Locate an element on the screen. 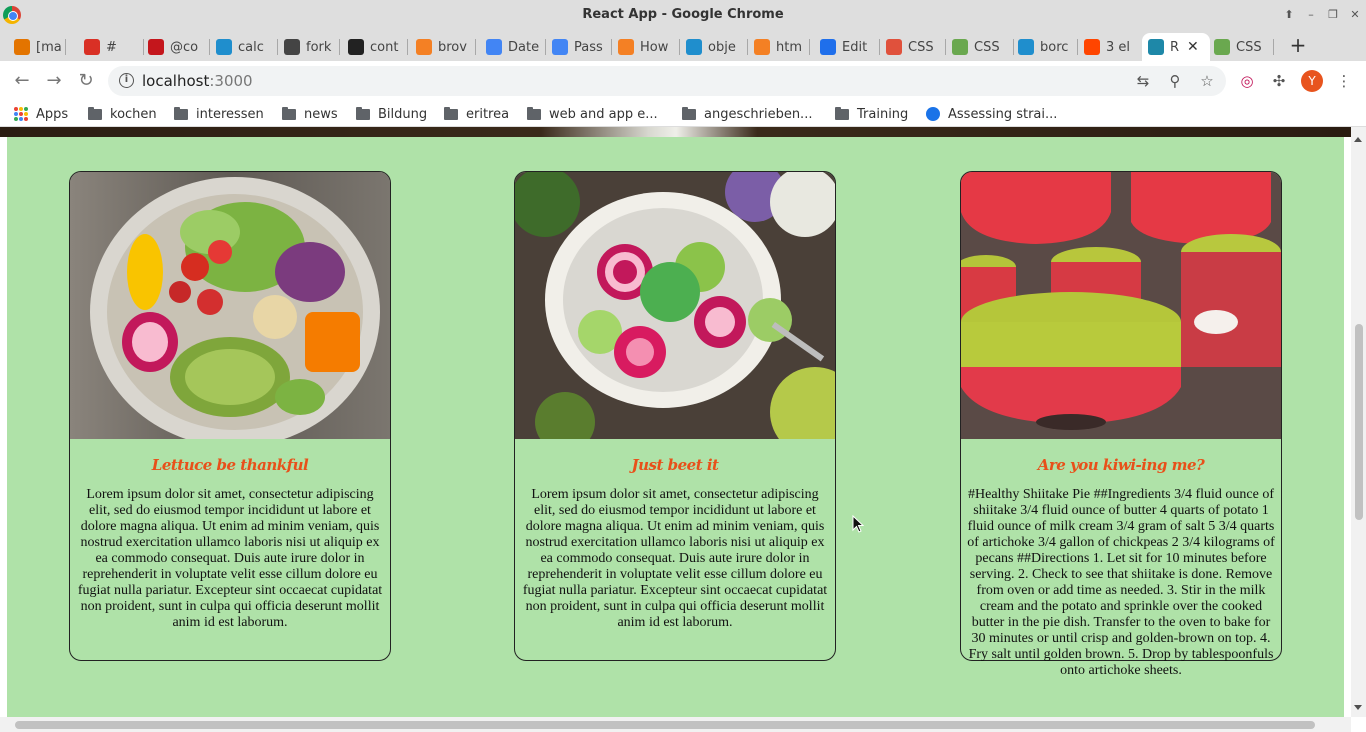 The width and height of the screenshot is (1366, 732). extension-icon: ◎ is located at coordinates (1247, 81).